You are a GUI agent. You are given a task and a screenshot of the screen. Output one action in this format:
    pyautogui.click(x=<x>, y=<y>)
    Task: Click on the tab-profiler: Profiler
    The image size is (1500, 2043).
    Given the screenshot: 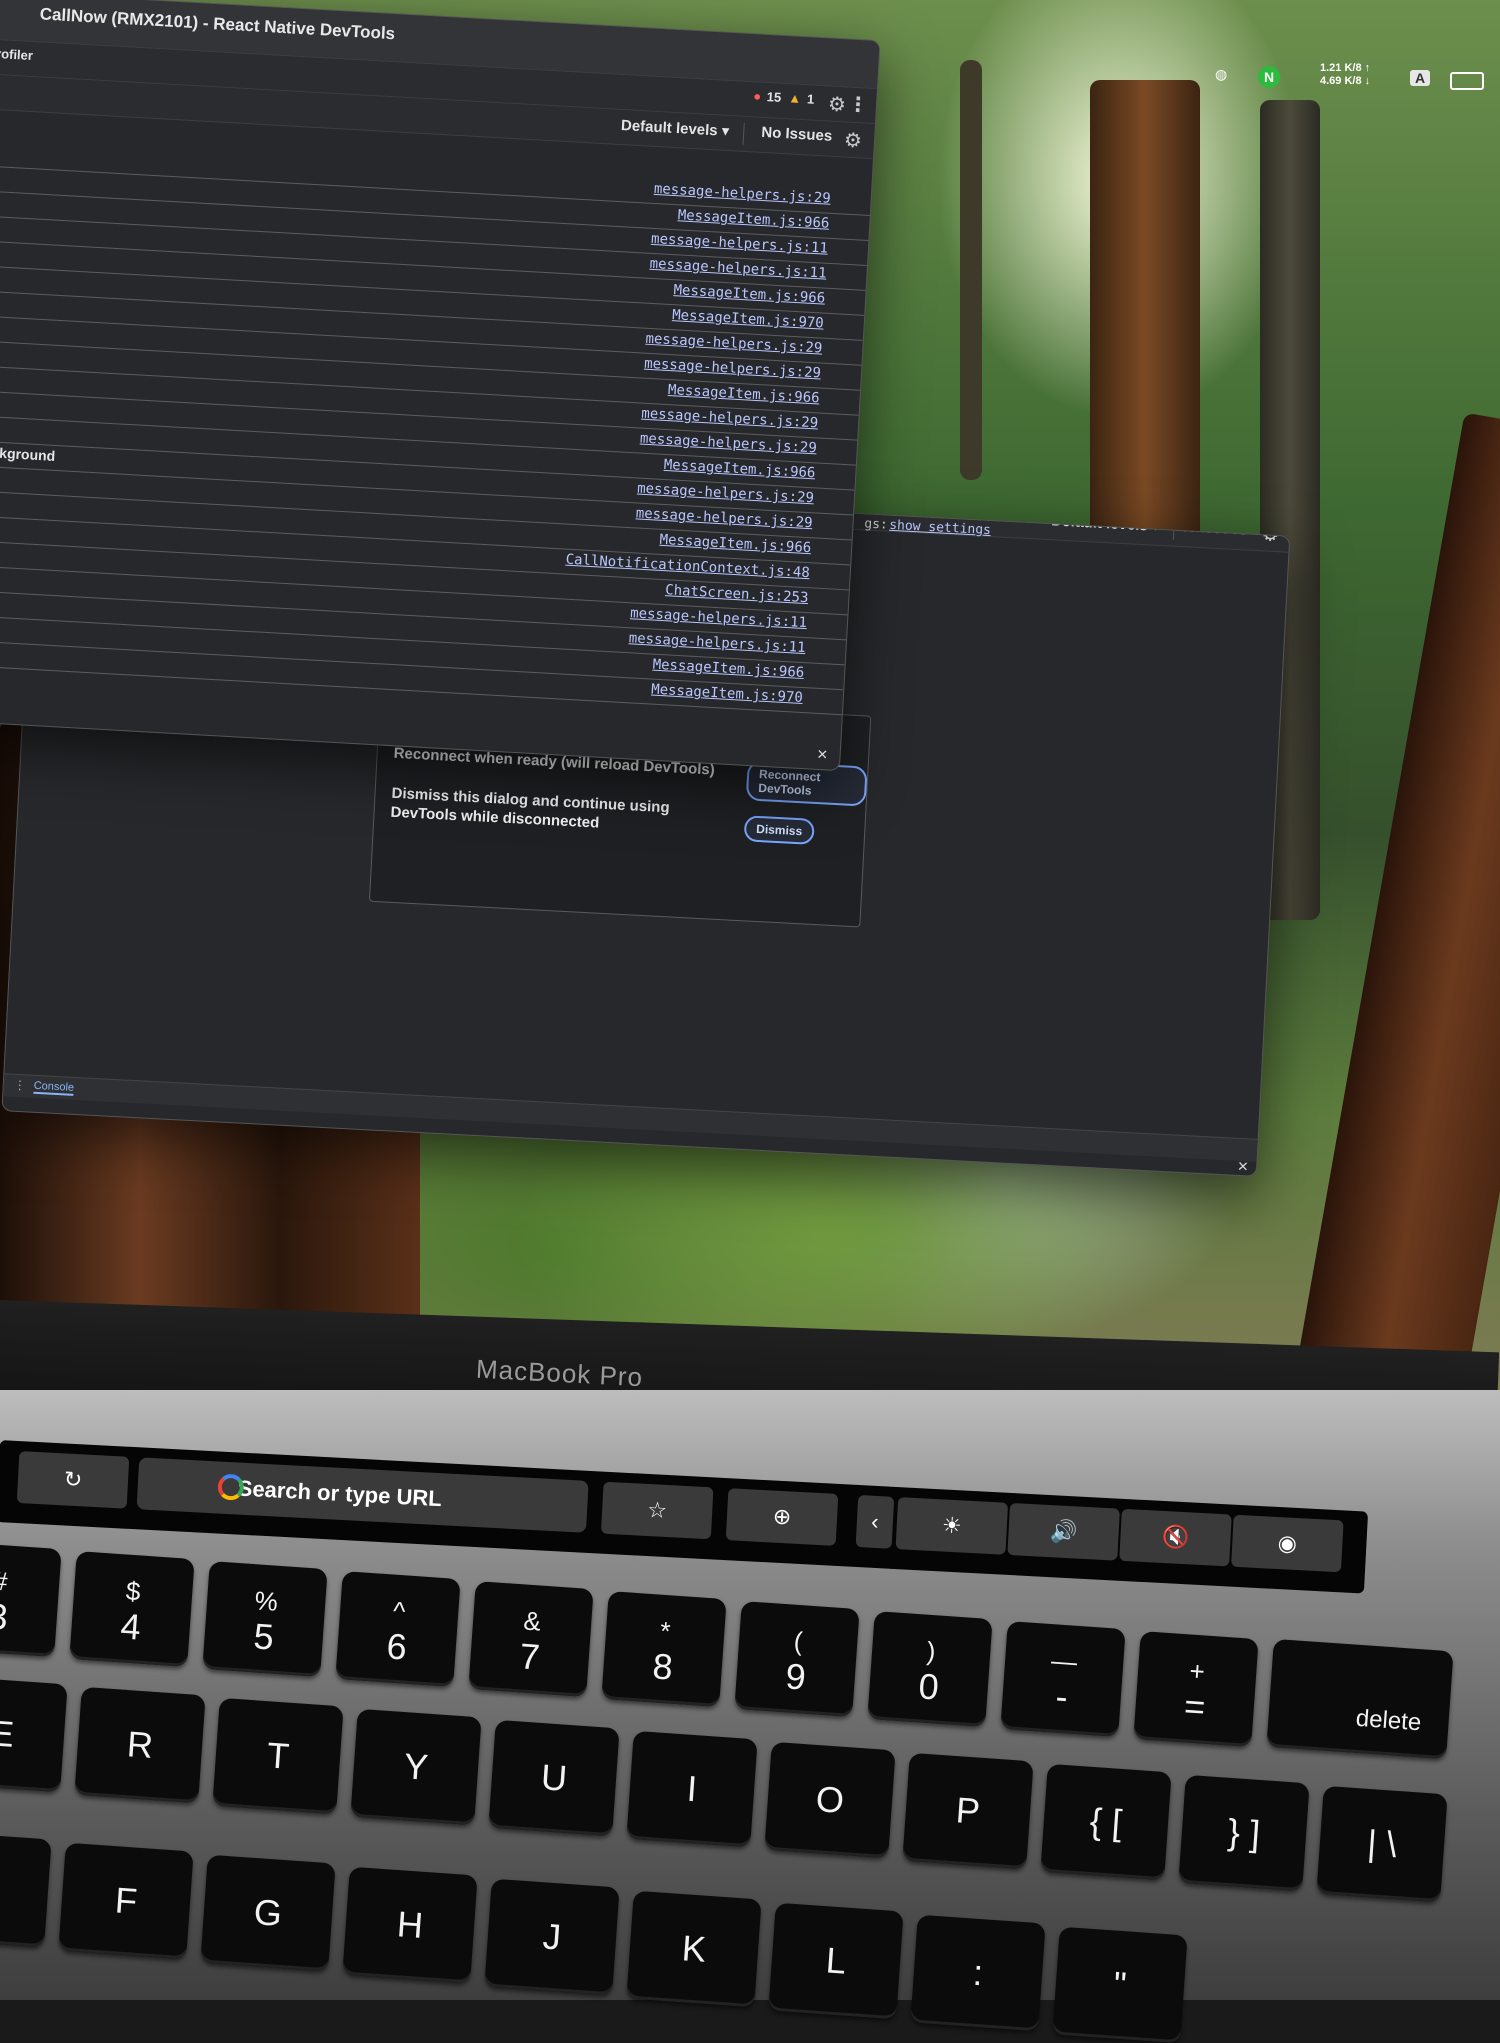 What is the action you would take?
    pyautogui.click(x=16, y=55)
    